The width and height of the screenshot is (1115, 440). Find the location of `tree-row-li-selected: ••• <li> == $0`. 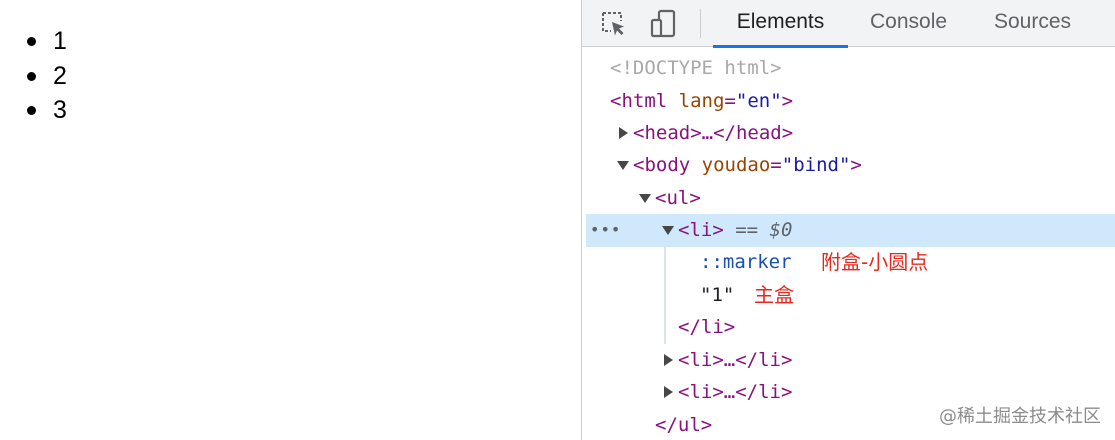

tree-row-li-selected: ••• <li> == $0 is located at coordinates (850, 230).